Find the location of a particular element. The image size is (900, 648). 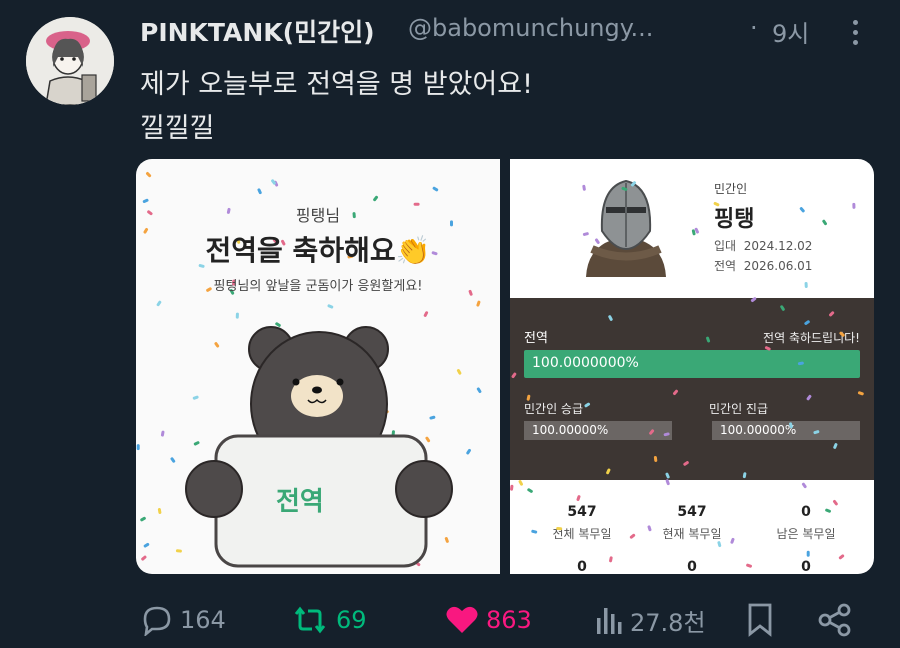

panel-congrats: 전역 축하드립니다! is located at coordinates (811, 338).